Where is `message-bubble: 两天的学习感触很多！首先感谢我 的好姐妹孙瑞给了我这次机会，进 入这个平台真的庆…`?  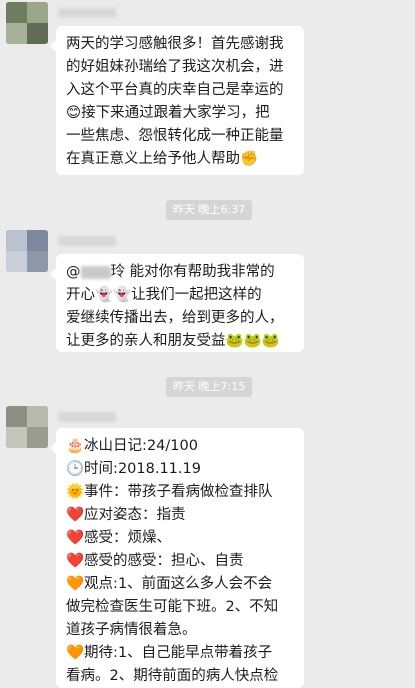 message-bubble: 两天的学习感触很多！首先感谢我 的好姐妹孙瑞给了我这次机会，进 入这个平台真的庆… is located at coordinates (177, 100).